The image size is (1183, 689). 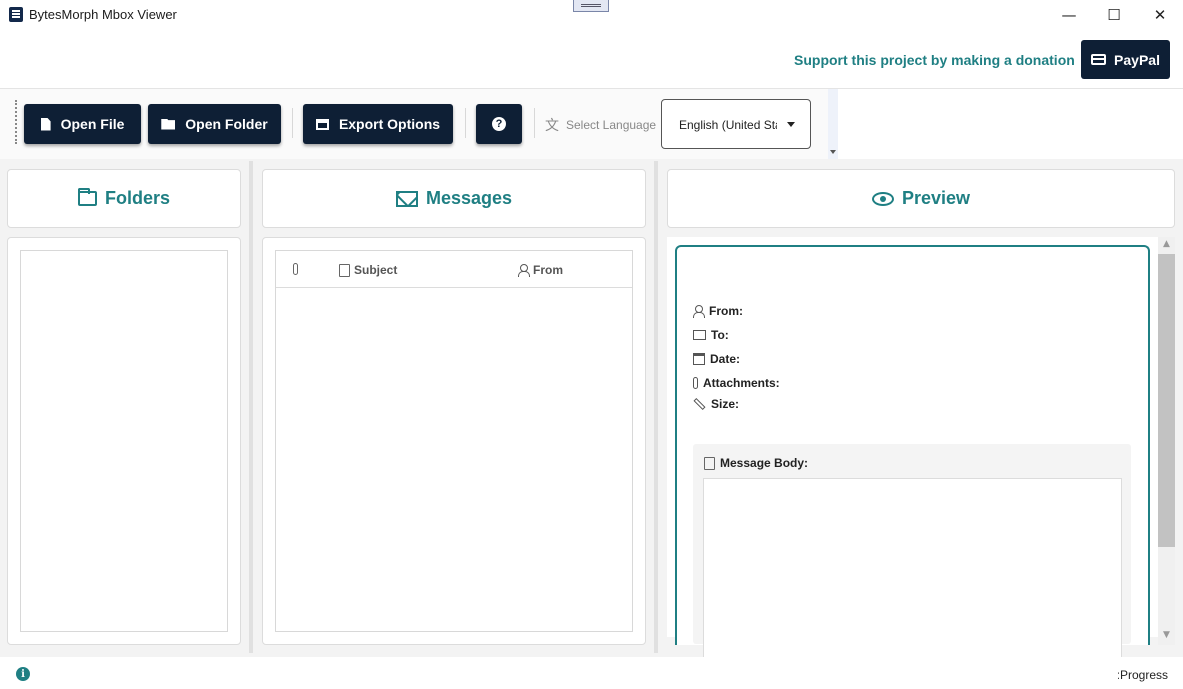 I want to click on open-file-button: Open File, so click(x=82, y=124).